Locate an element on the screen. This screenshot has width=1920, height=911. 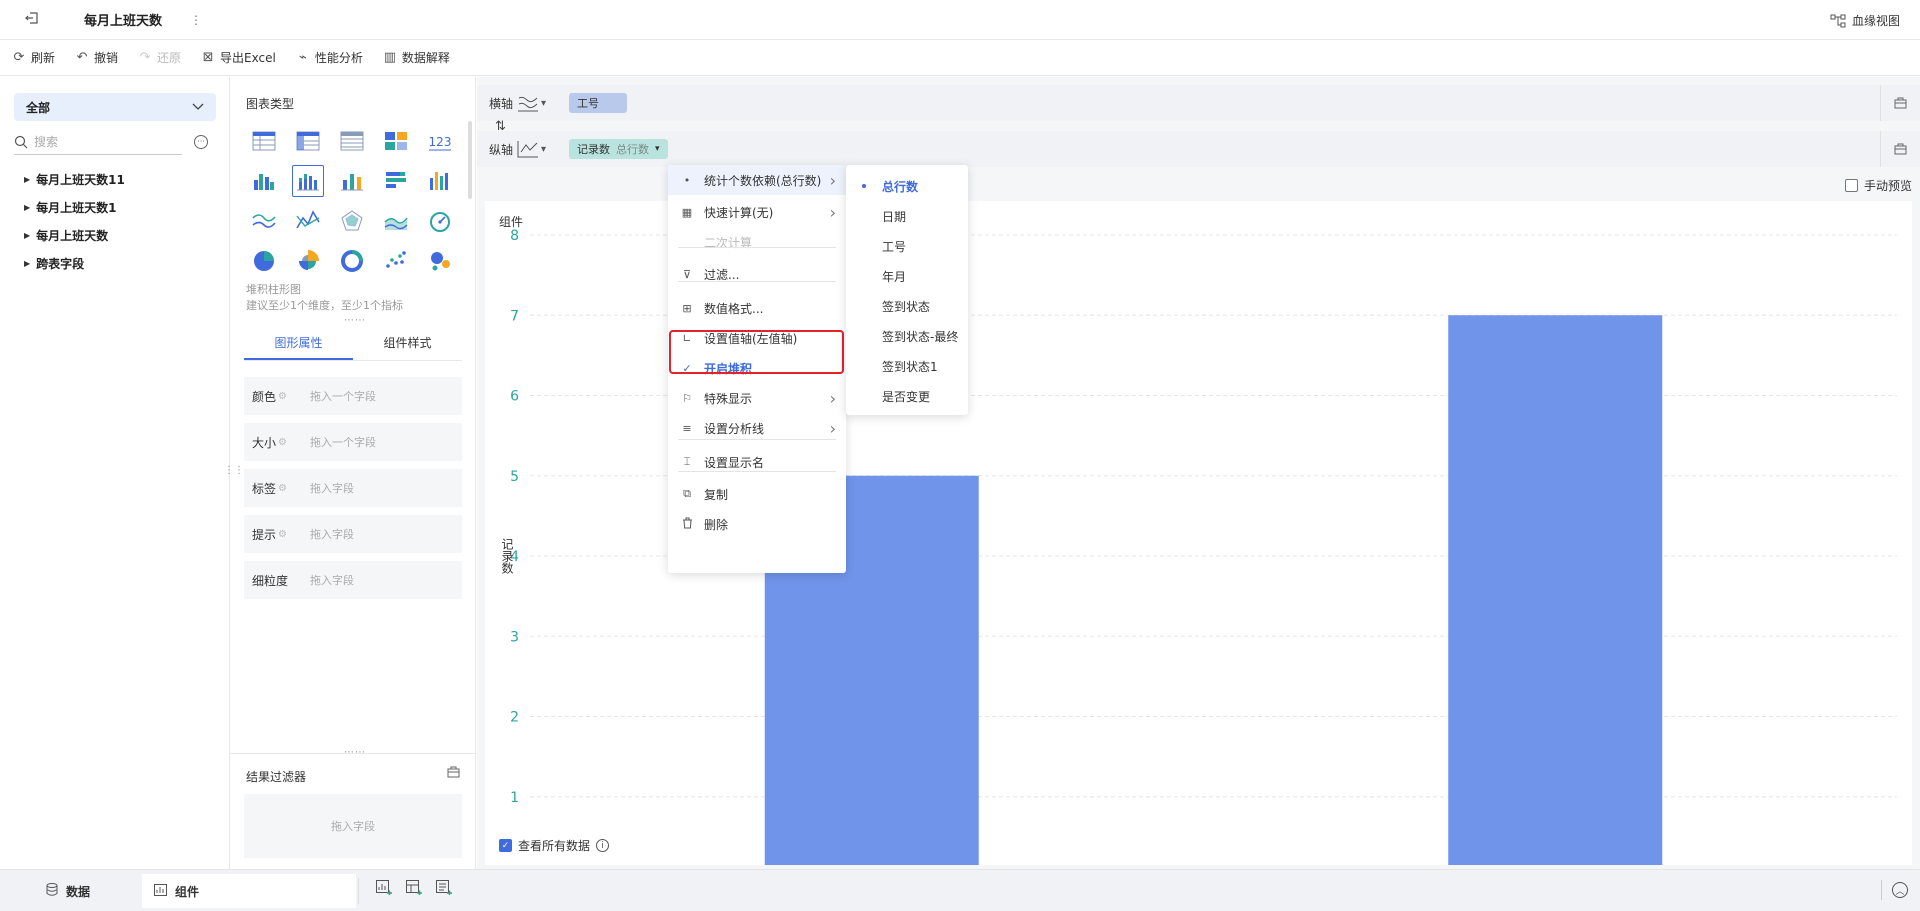
chart-hint-name: 堆积柱形图 is located at coordinates (273, 289).